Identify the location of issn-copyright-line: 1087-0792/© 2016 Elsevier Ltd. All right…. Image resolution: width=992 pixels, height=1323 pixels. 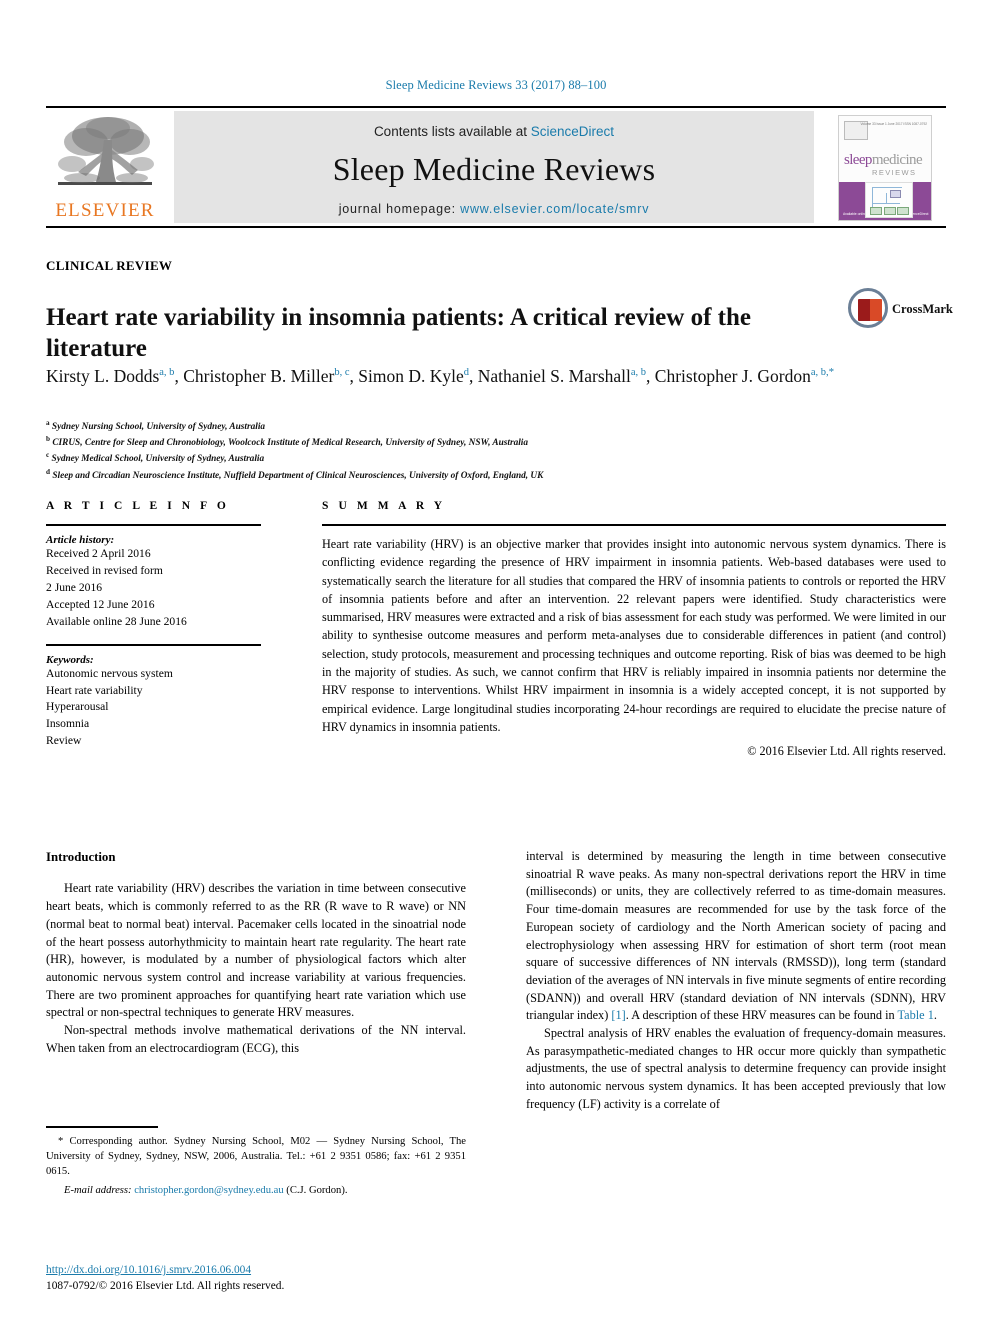
(165, 1286).